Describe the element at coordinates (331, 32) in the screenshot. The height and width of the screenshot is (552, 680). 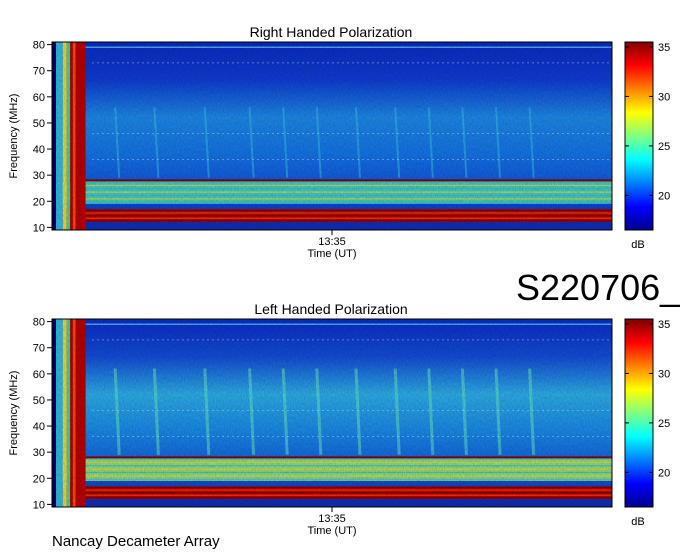
I see `panel-title: Right Handed Polarization` at that location.